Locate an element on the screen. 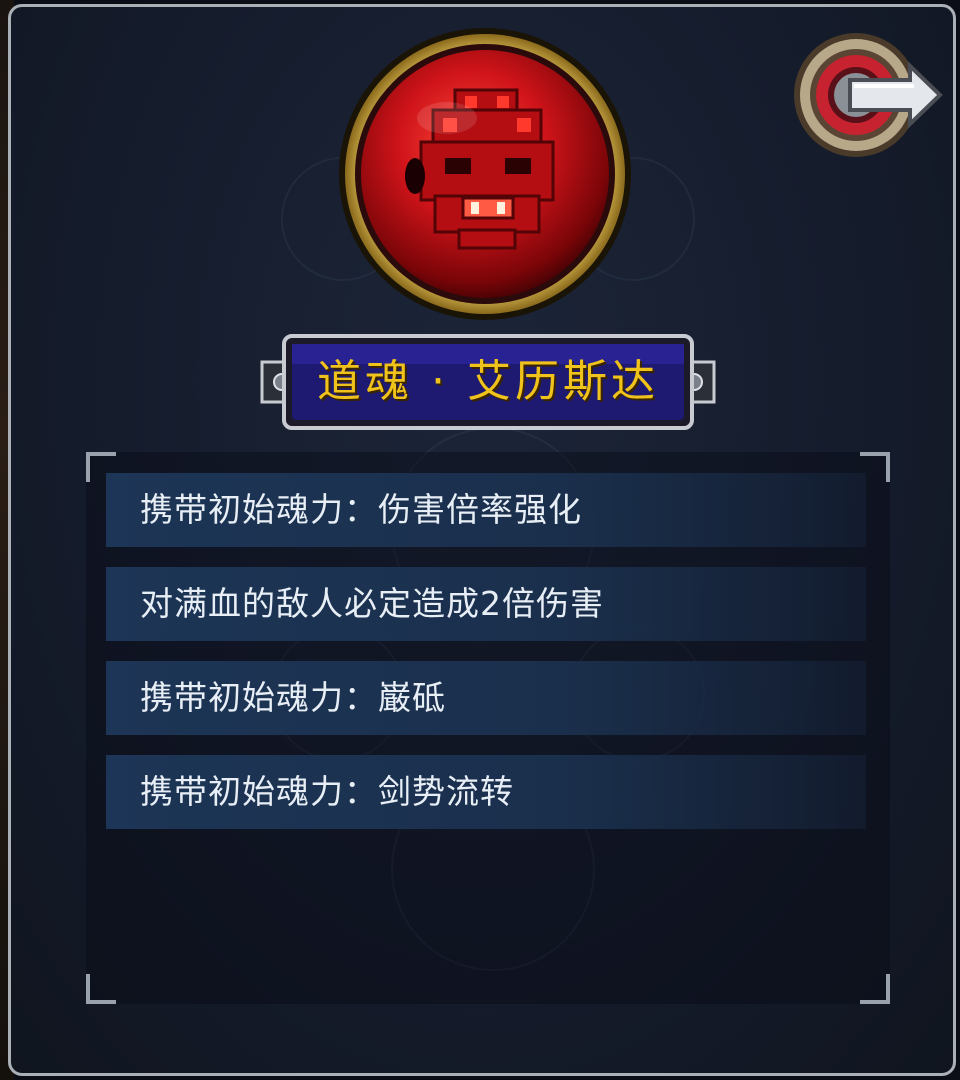 The height and width of the screenshot is (1080, 960). effect-row: 携带初始魂力：剑势流转 is located at coordinates (486, 792).